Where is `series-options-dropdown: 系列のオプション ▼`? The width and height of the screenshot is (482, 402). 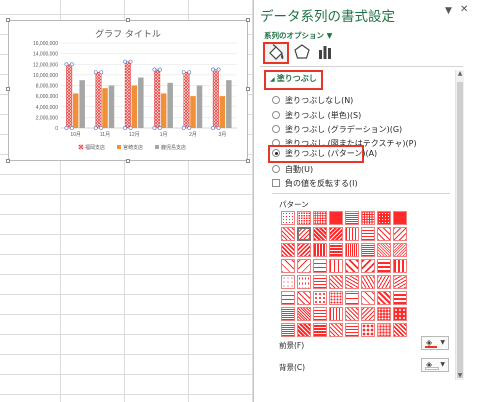 series-options-dropdown: 系列のオプション ▼ is located at coordinates (298, 35).